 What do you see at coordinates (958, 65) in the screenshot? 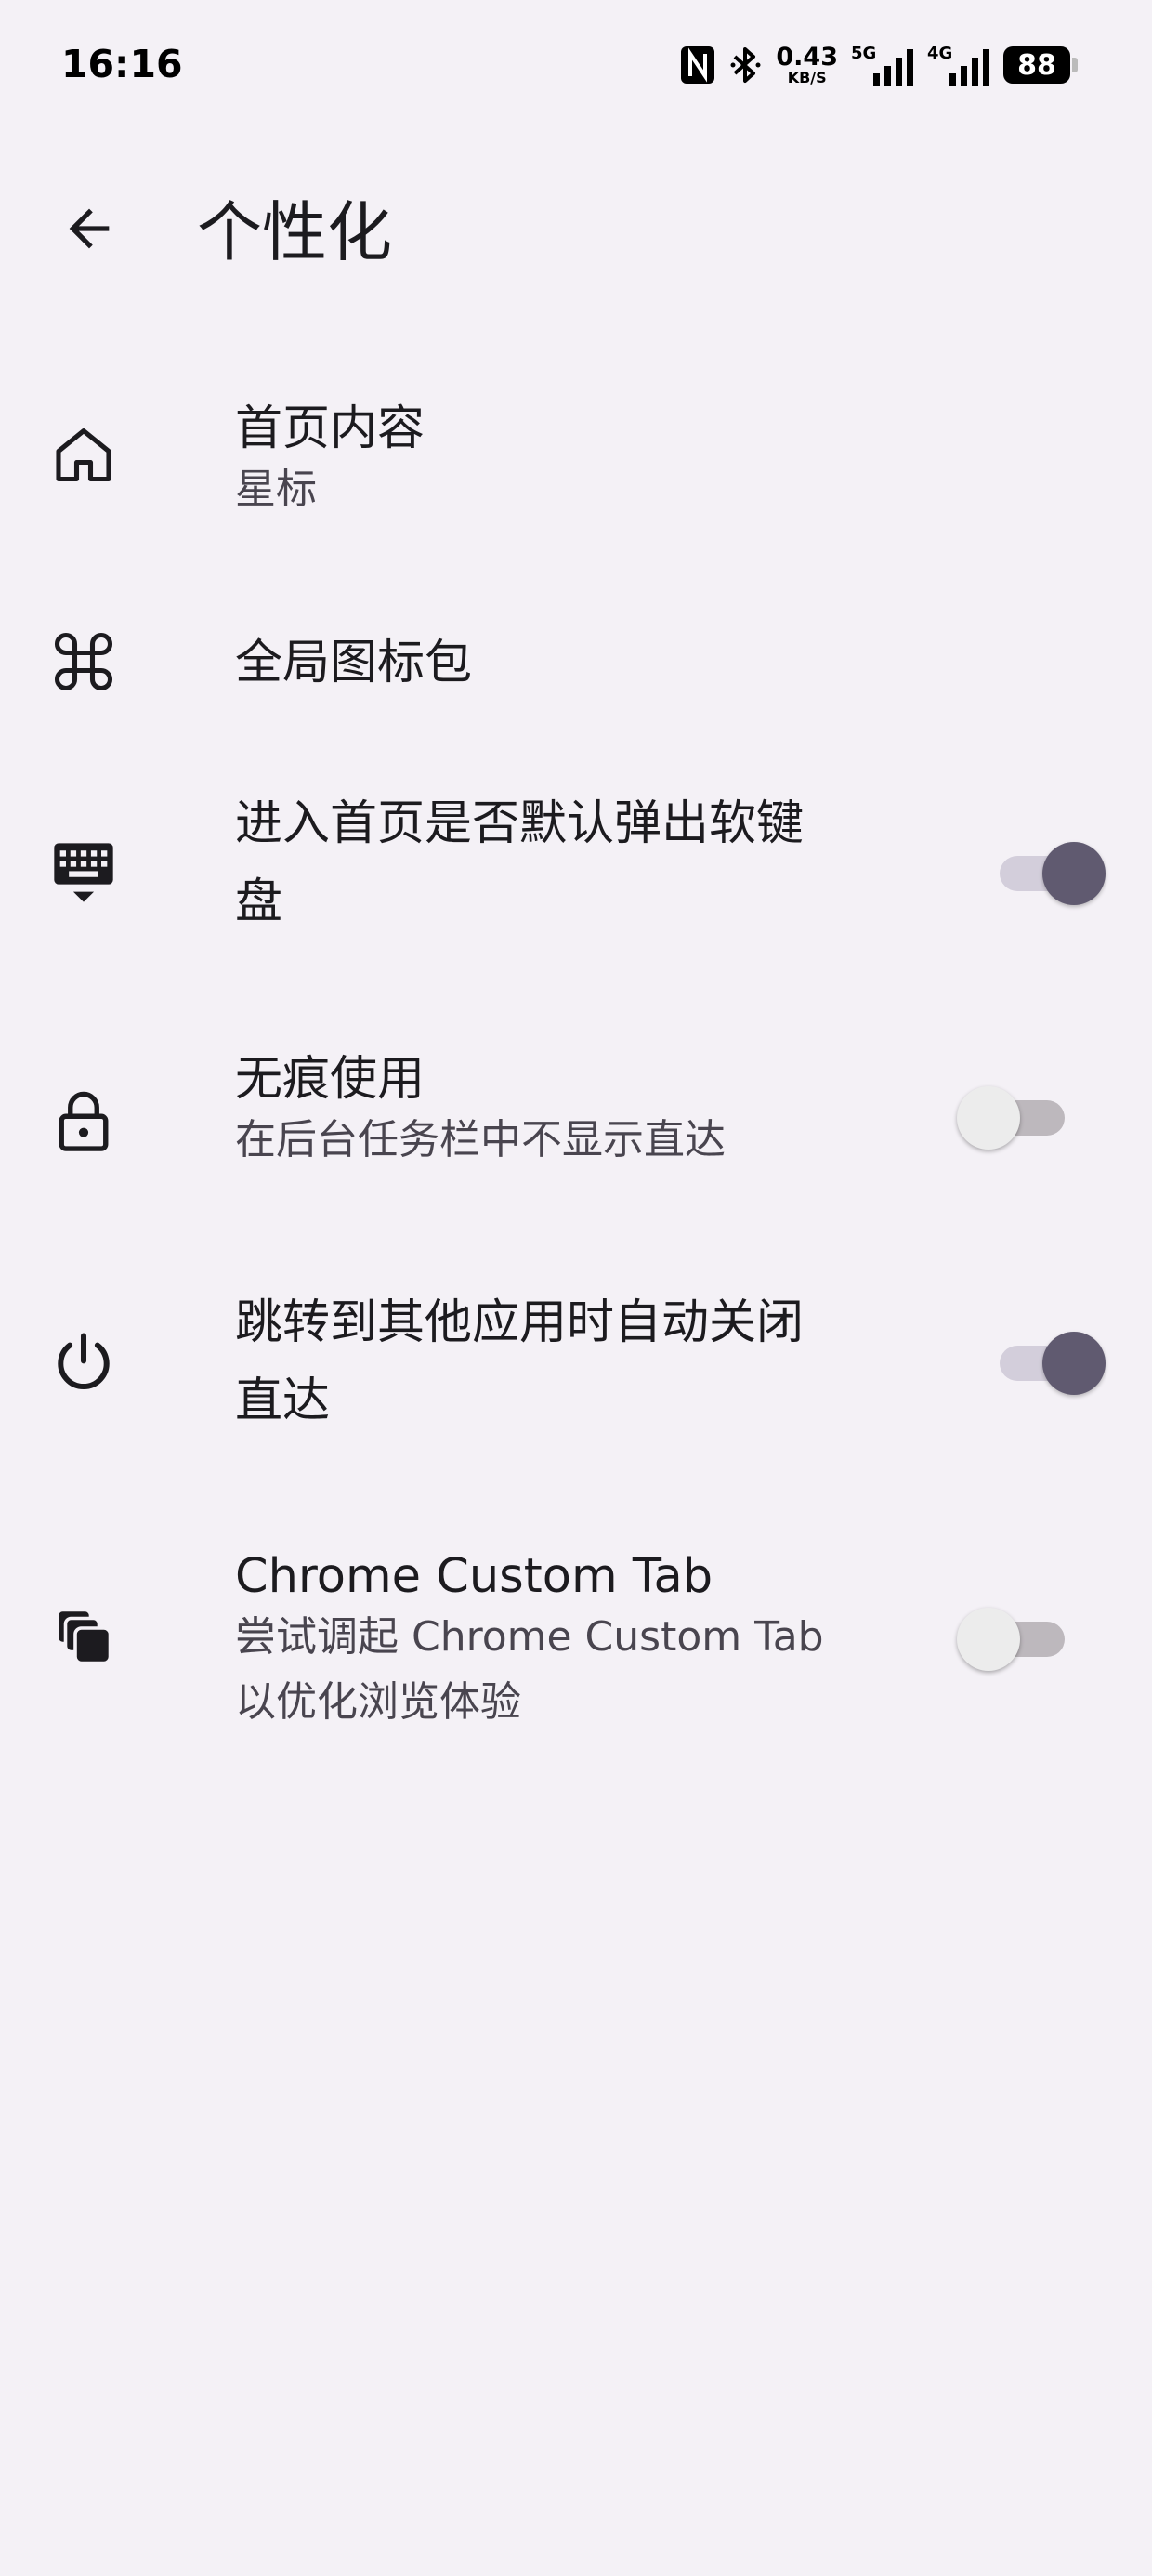
I see `sim2-signal-icon: 4G` at bounding box center [958, 65].